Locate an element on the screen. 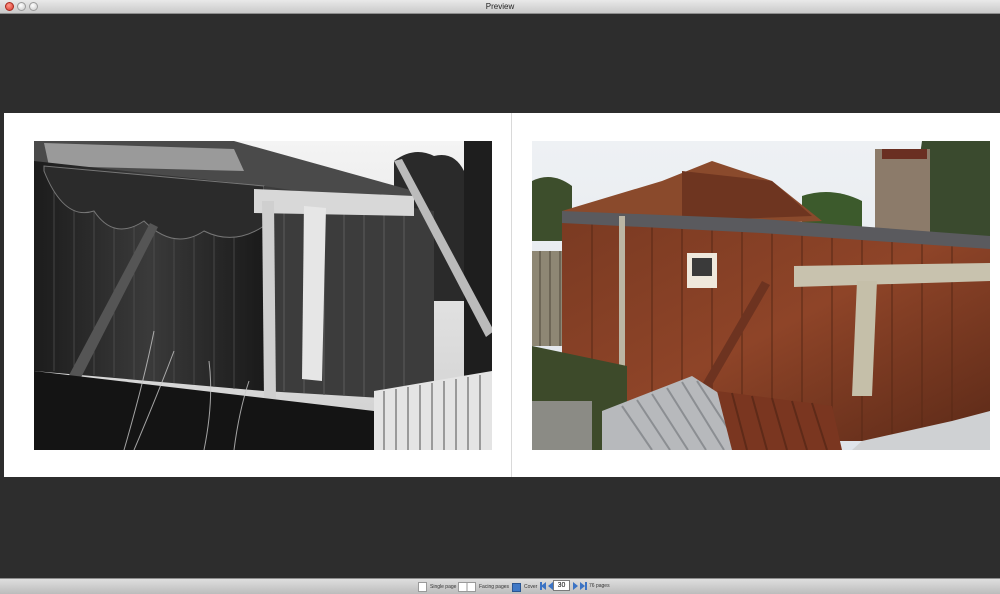 The image size is (1000, 594). last-page-bar-icon is located at coordinates (586, 586).